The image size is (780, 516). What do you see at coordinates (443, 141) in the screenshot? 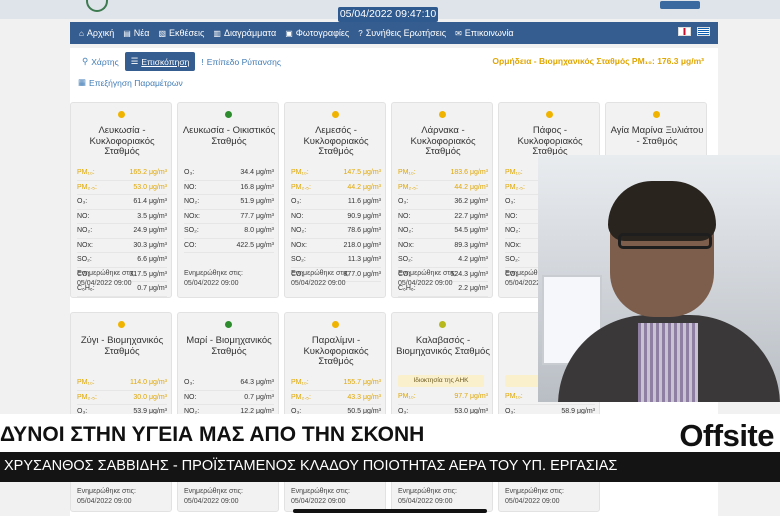
I see `station-name: Λάρνακα - Κυκλοφοριακός Σταθμός` at bounding box center [443, 141].